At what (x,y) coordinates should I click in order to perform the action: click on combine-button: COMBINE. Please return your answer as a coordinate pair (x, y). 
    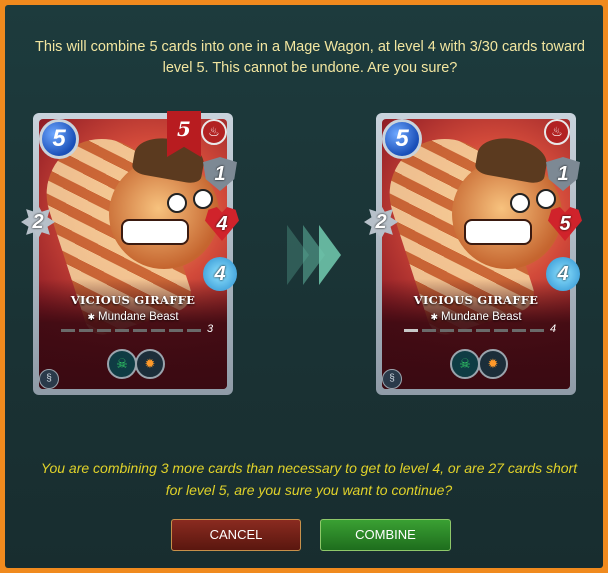
    Looking at the image, I should click on (385, 535).